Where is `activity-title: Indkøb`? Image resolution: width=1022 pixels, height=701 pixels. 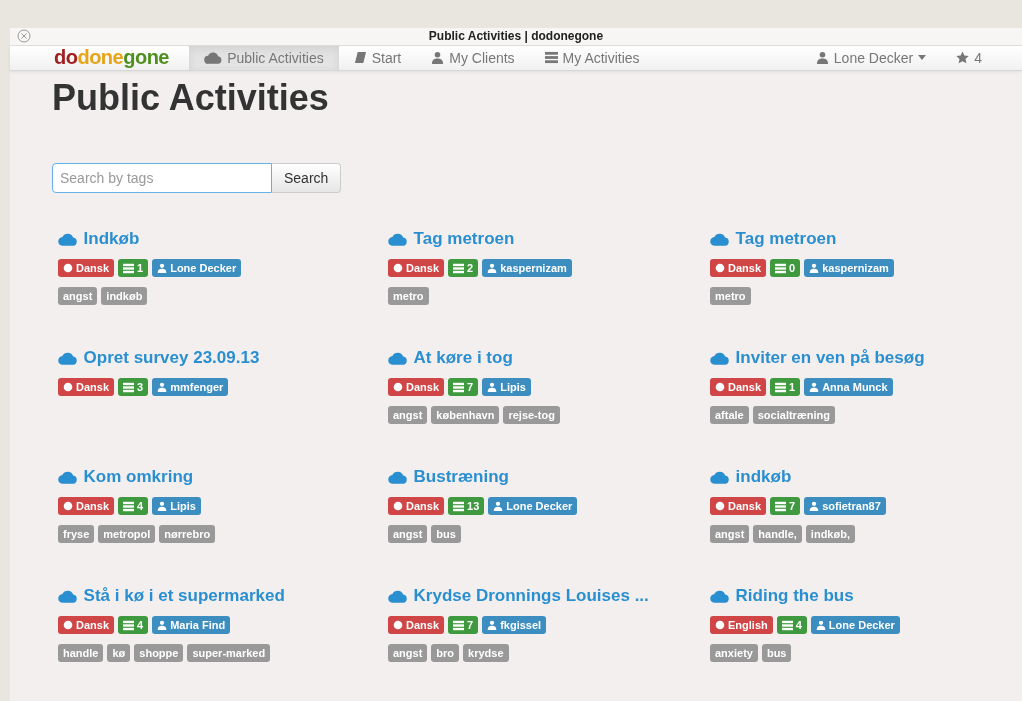
activity-title: Indkøb is located at coordinates (220, 239).